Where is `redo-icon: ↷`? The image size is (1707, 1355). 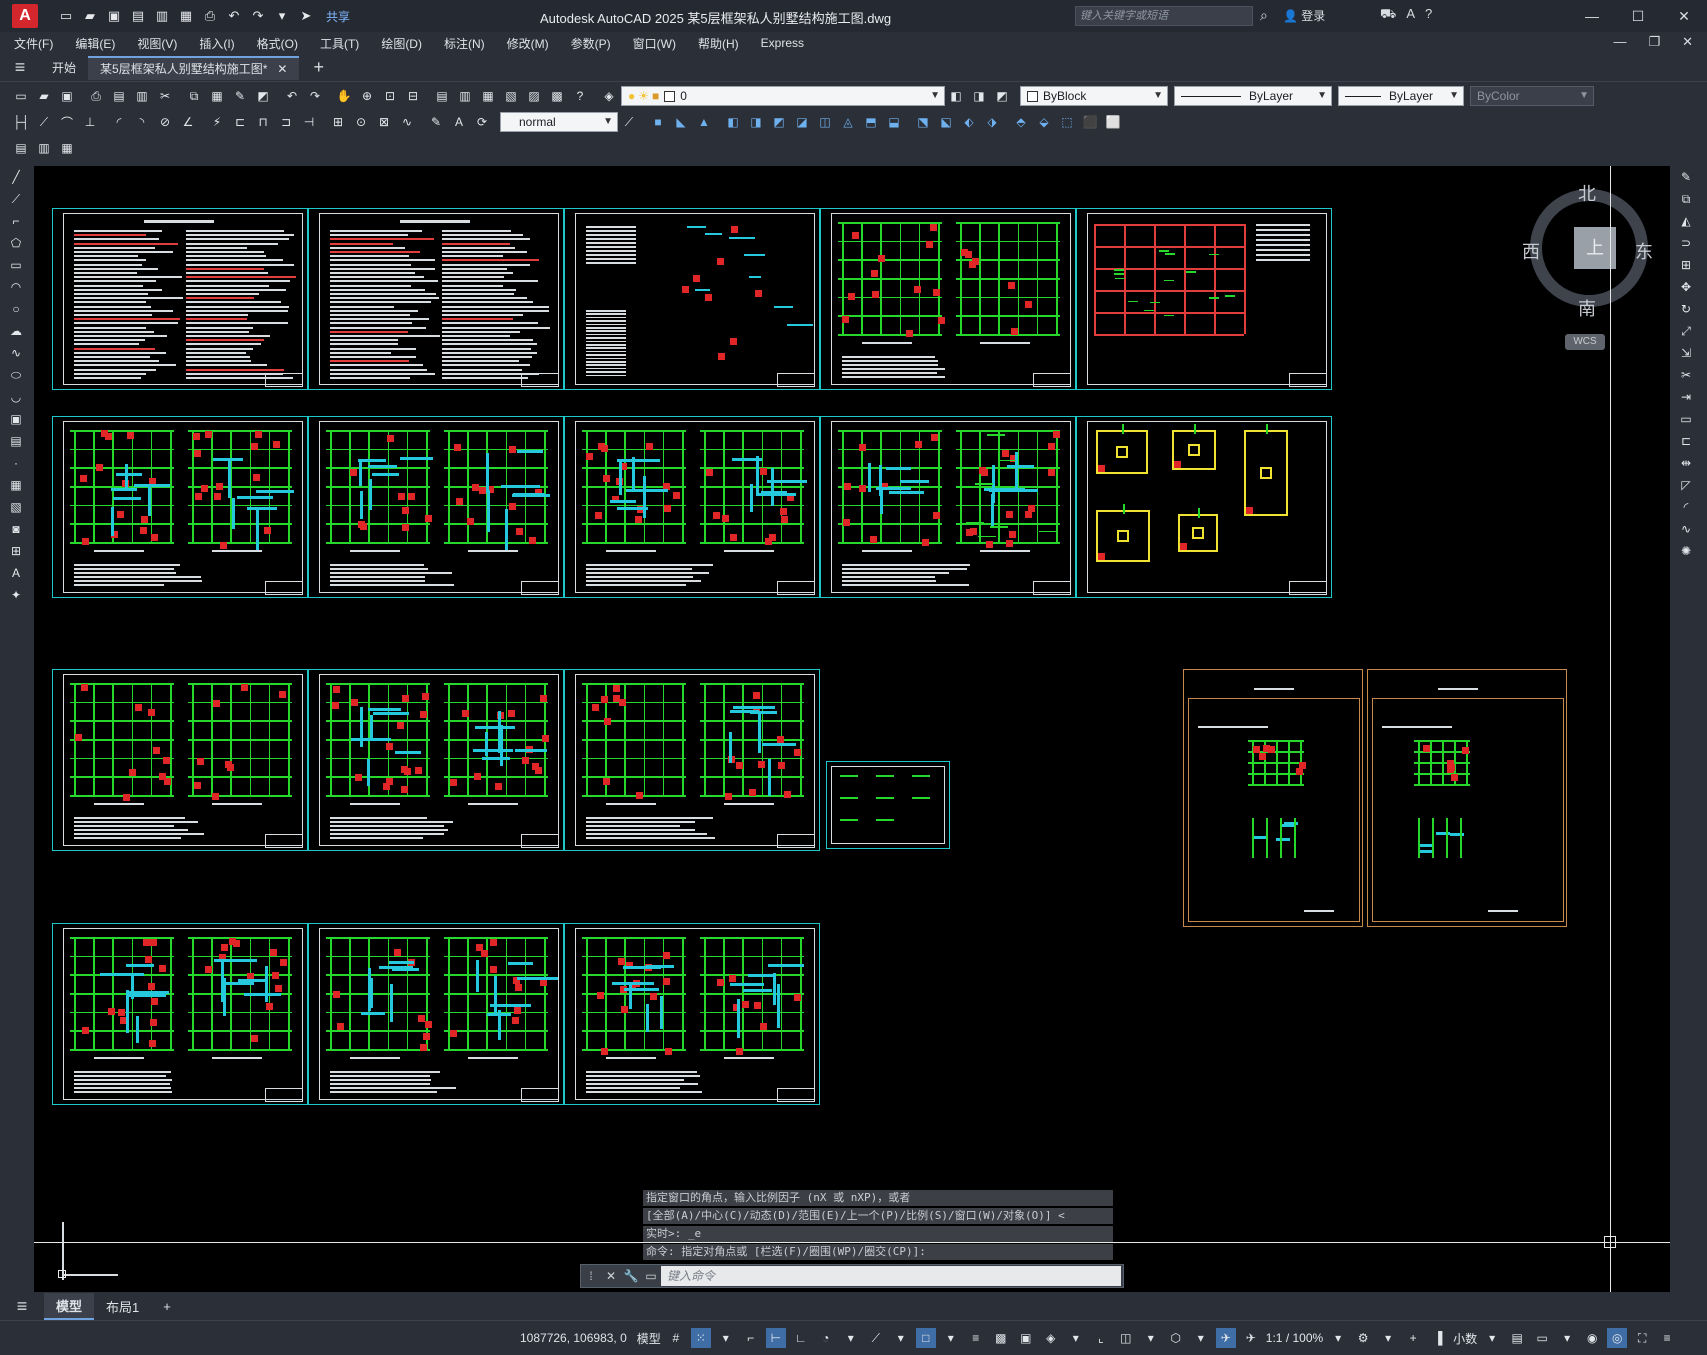 redo-icon: ↷ is located at coordinates (258, 16).